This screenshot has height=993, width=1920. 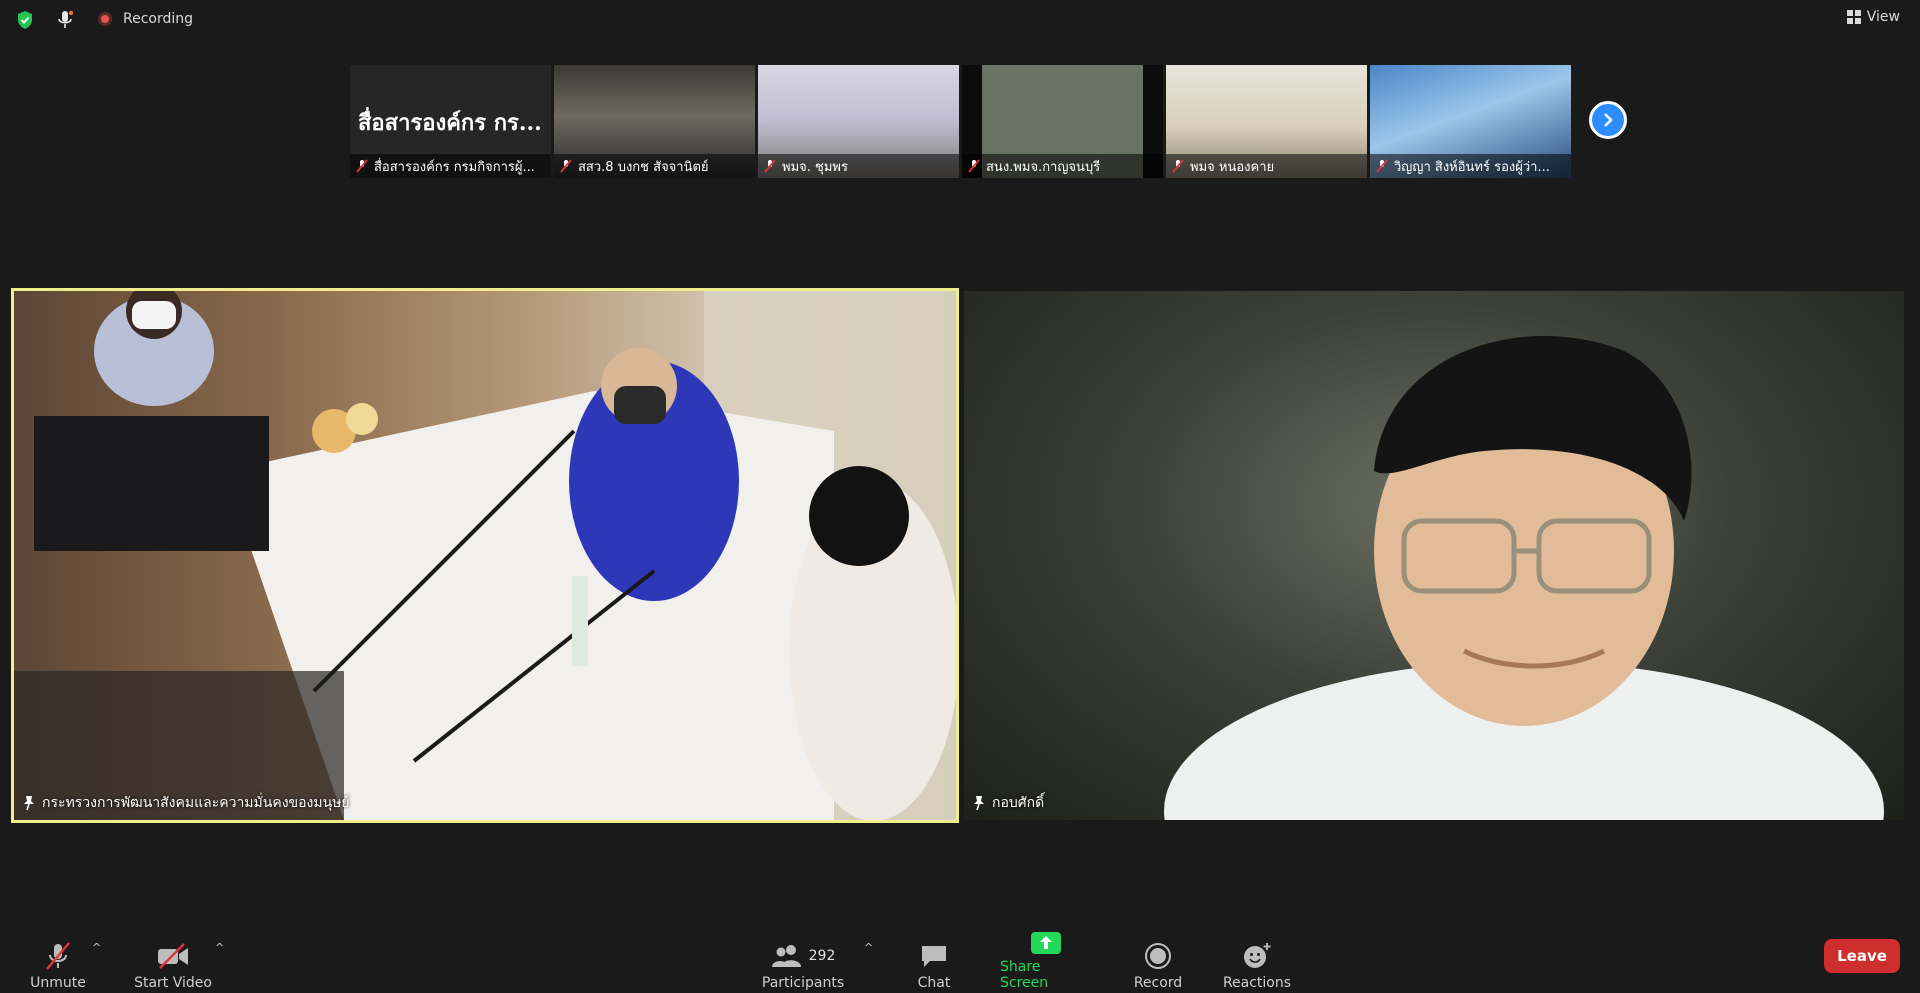 I want to click on chat-button: Chat, so click(x=934, y=963).